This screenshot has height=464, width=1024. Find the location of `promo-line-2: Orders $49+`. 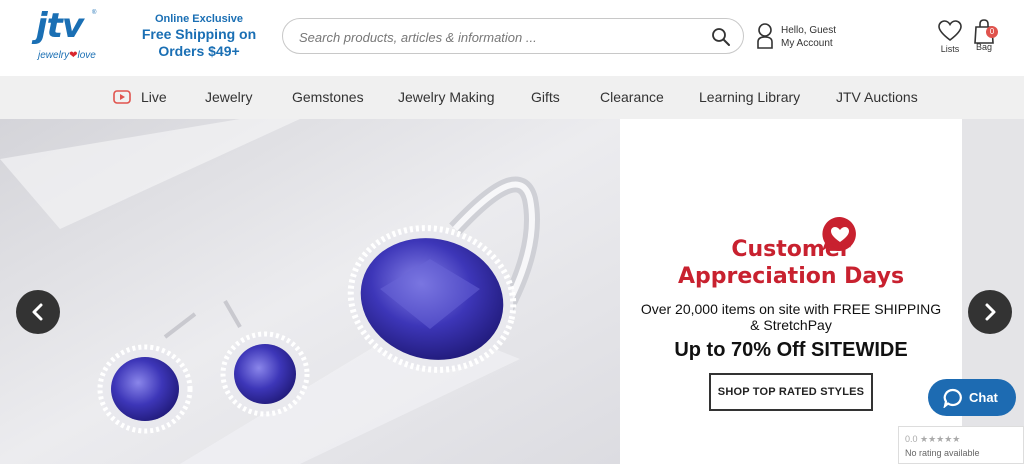

promo-line-2: Orders $49+ is located at coordinates (199, 51).